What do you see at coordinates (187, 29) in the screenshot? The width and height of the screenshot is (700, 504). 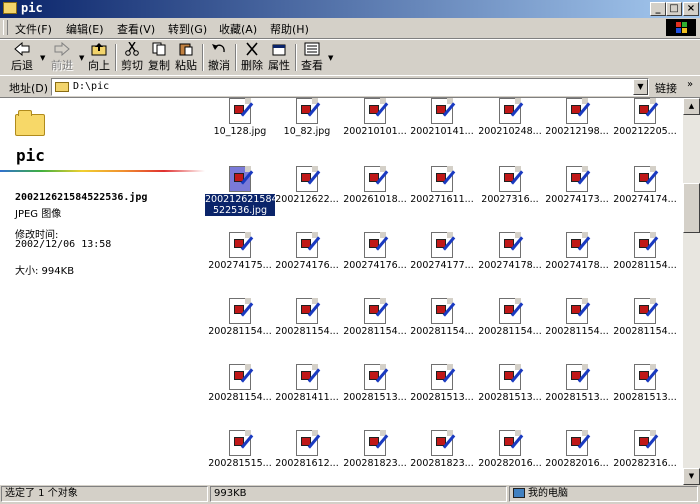 I see `menu-go: 转到(G)` at bounding box center [187, 29].